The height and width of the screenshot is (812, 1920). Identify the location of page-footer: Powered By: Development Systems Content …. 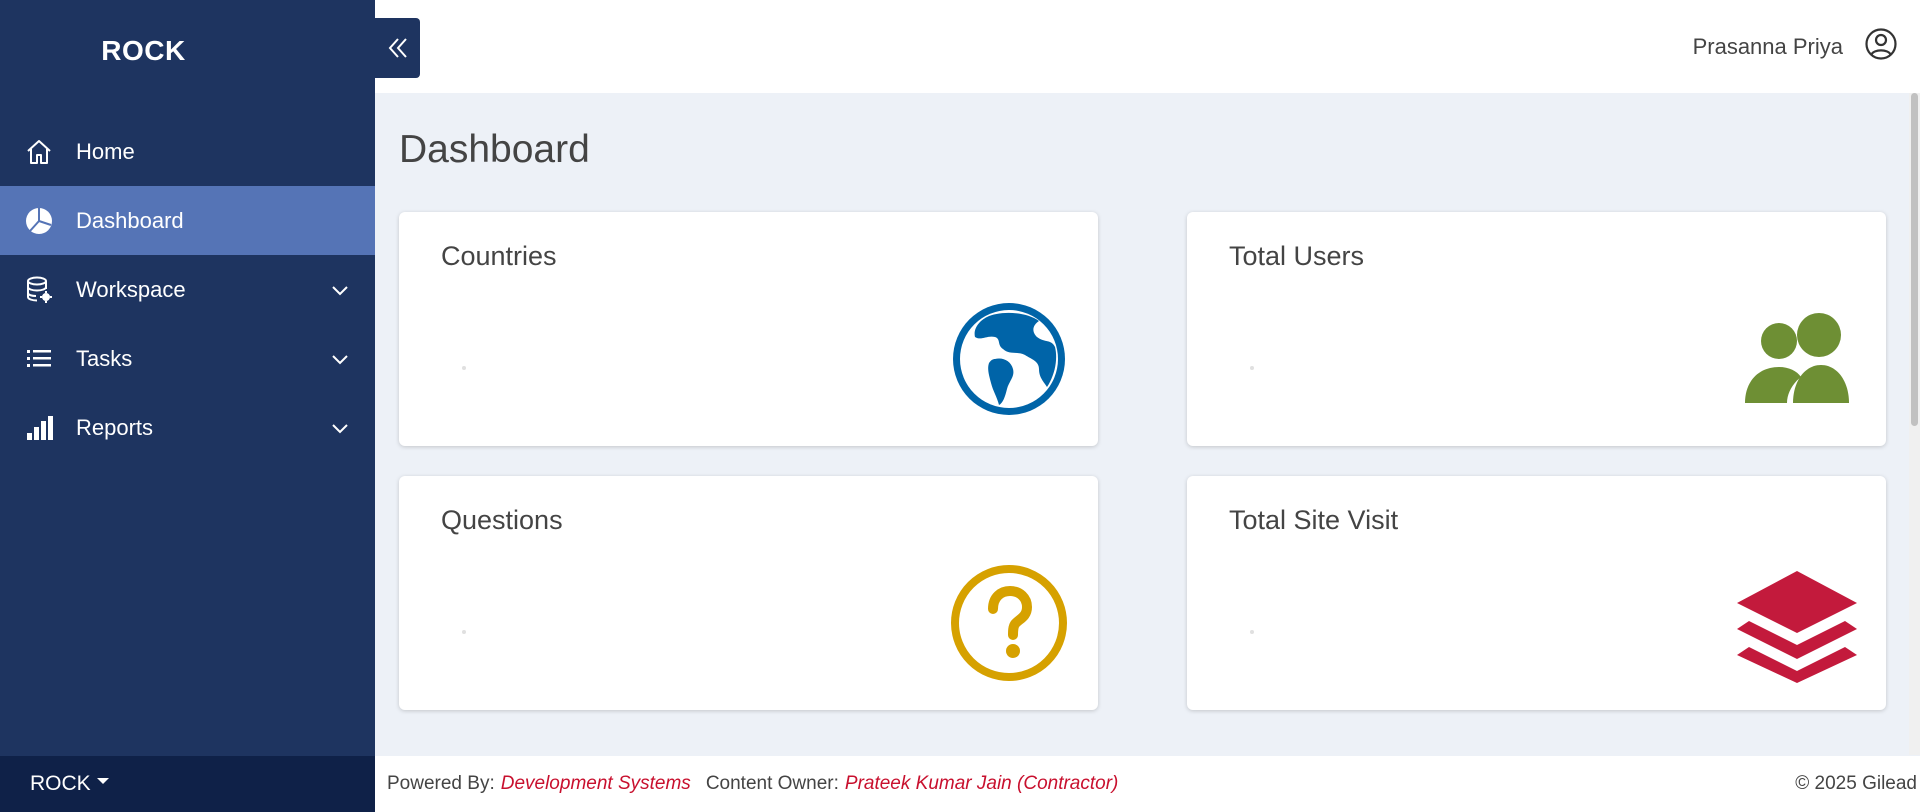
(1147, 784).